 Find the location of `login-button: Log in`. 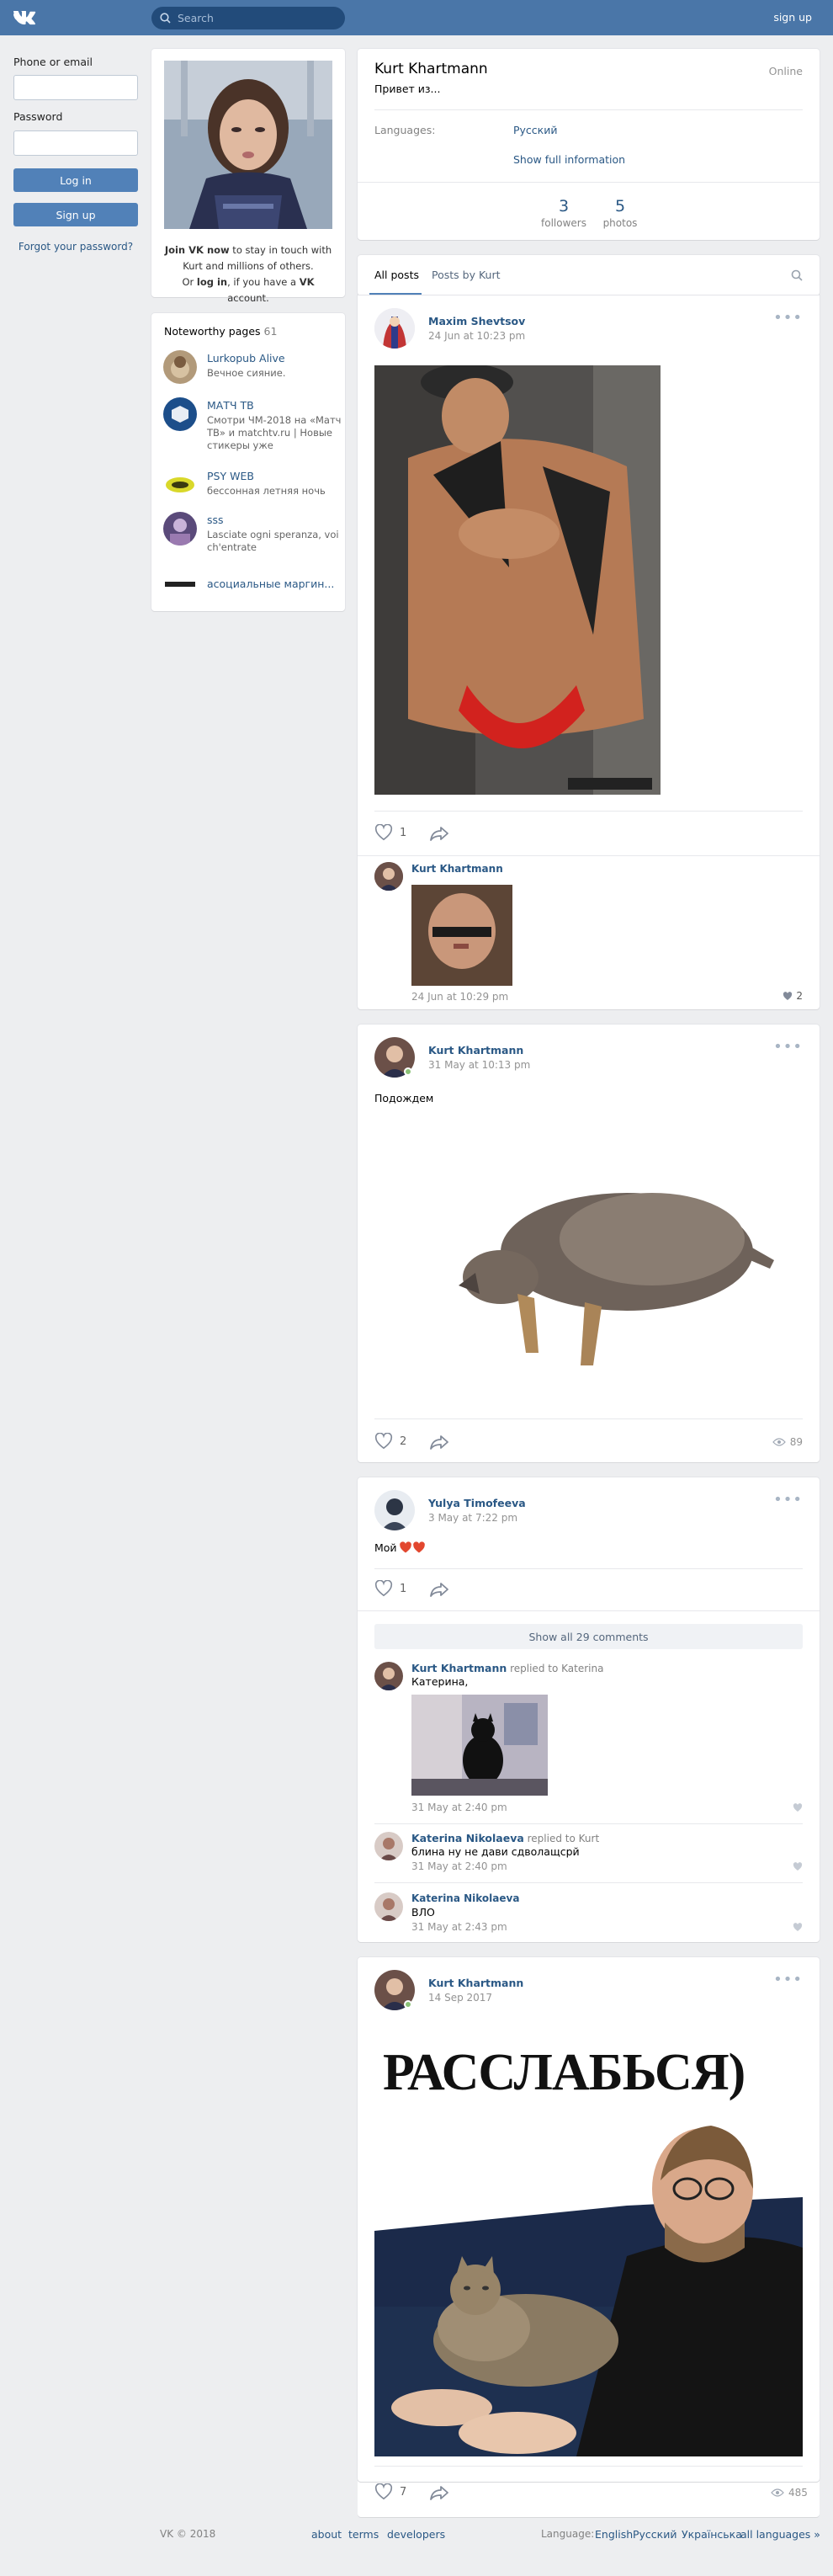

login-button: Log in is located at coordinates (75, 180).